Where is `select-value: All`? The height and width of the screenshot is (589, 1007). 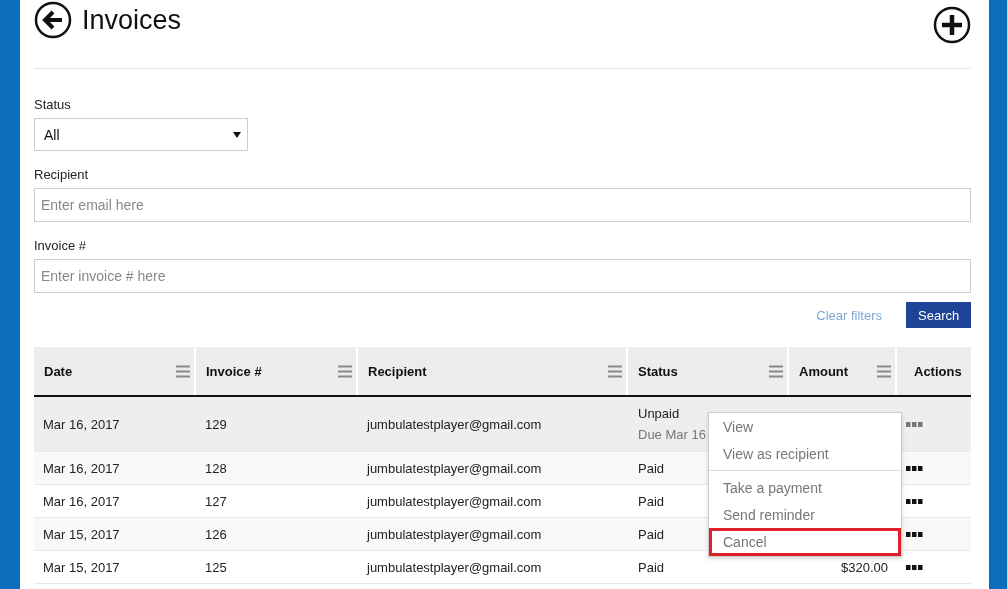 select-value: All is located at coordinates (52, 134).